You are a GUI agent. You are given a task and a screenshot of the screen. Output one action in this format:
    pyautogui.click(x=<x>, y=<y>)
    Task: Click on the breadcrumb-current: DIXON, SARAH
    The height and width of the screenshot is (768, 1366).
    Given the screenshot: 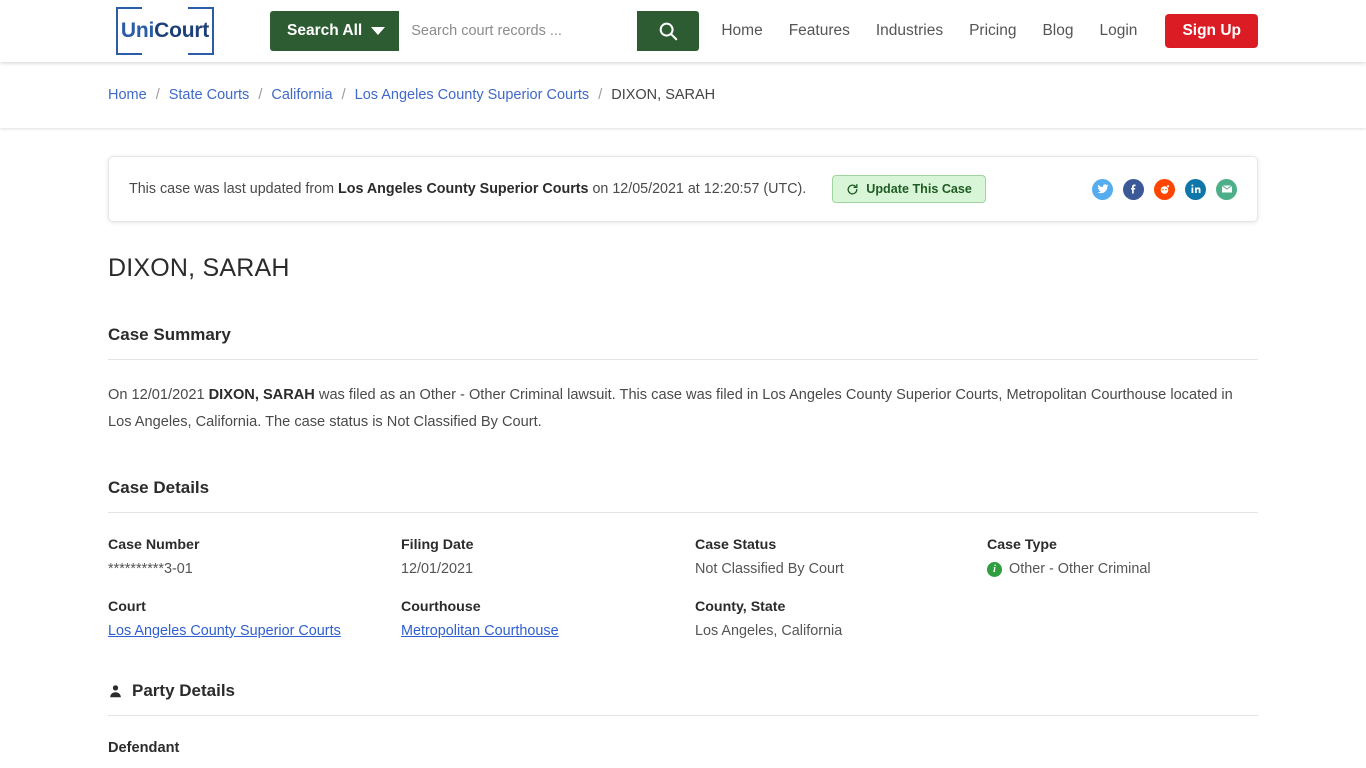 What is the action you would take?
    pyautogui.click(x=663, y=95)
    